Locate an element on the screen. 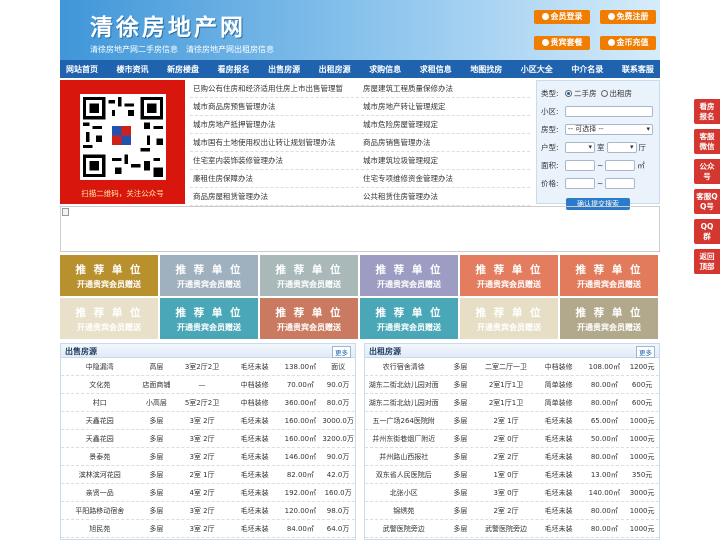 Image resolution: width=720 pixels, height=540 pixels. float-back-to-top: 返回 顶部 is located at coordinates (707, 261).